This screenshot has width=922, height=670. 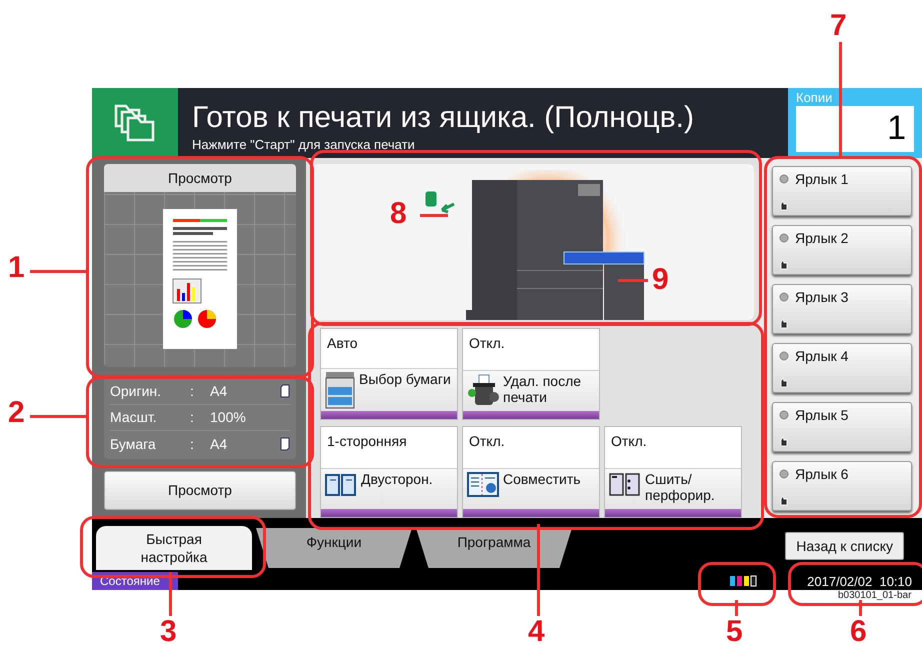 What do you see at coordinates (744, 581) in the screenshot?
I see `toner-level-icon` at bounding box center [744, 581].